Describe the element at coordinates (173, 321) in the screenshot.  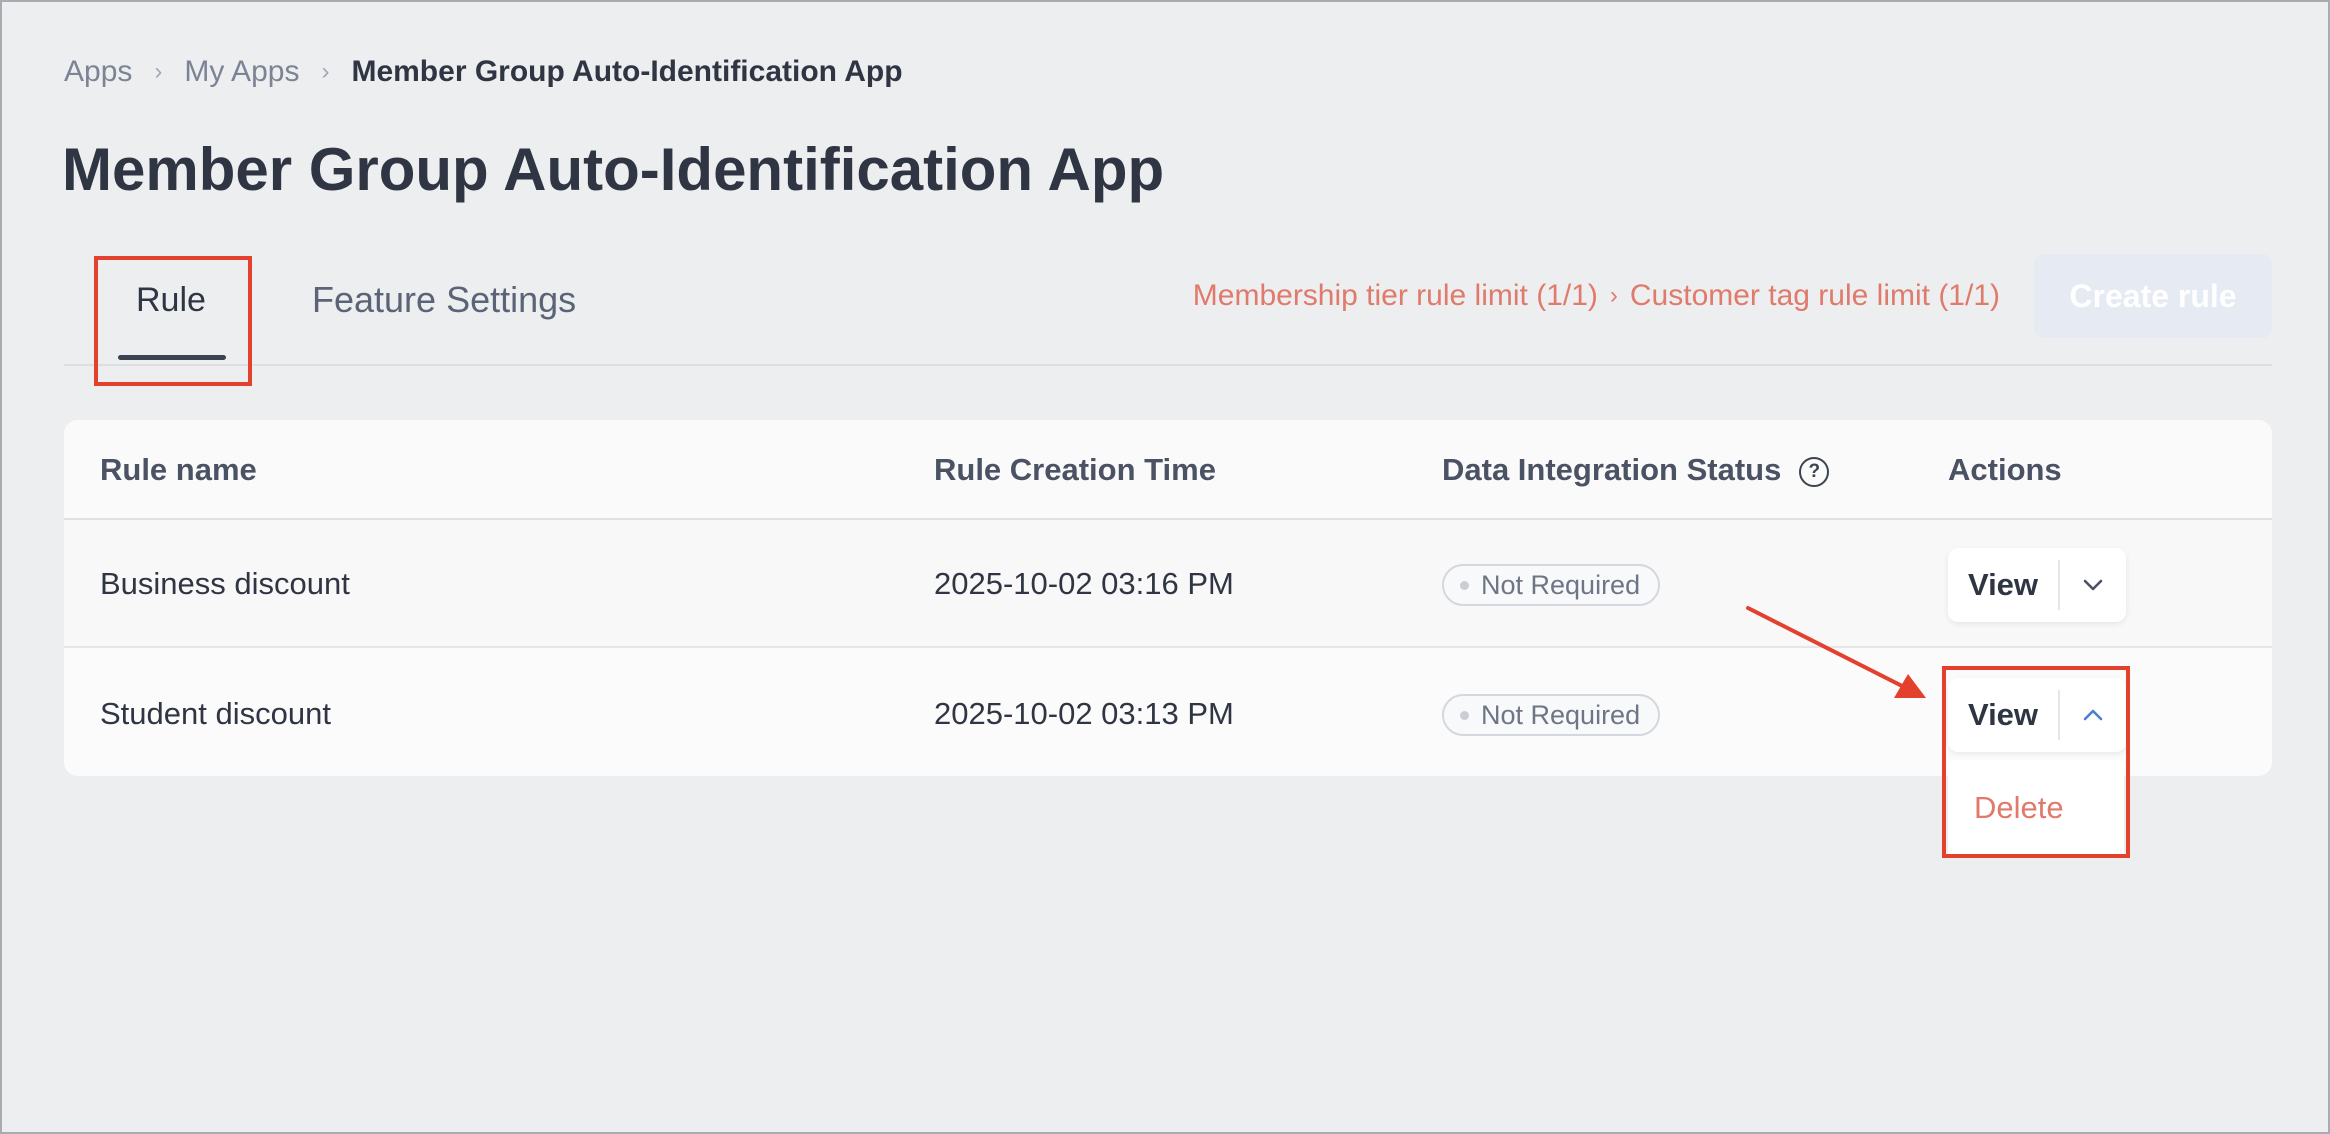
I see `annotation-box-rule-tab` at that location.